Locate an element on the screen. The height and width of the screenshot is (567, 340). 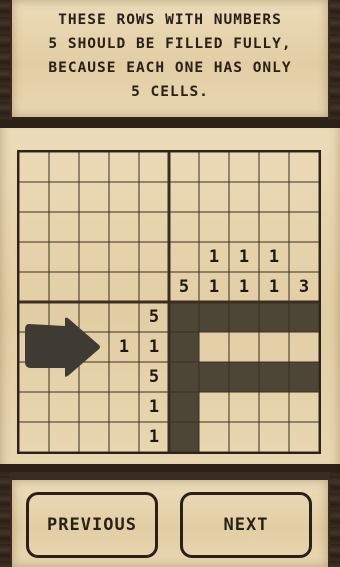
instruction-line: 5 should be filled fully, is located at coordinates (170, 44).